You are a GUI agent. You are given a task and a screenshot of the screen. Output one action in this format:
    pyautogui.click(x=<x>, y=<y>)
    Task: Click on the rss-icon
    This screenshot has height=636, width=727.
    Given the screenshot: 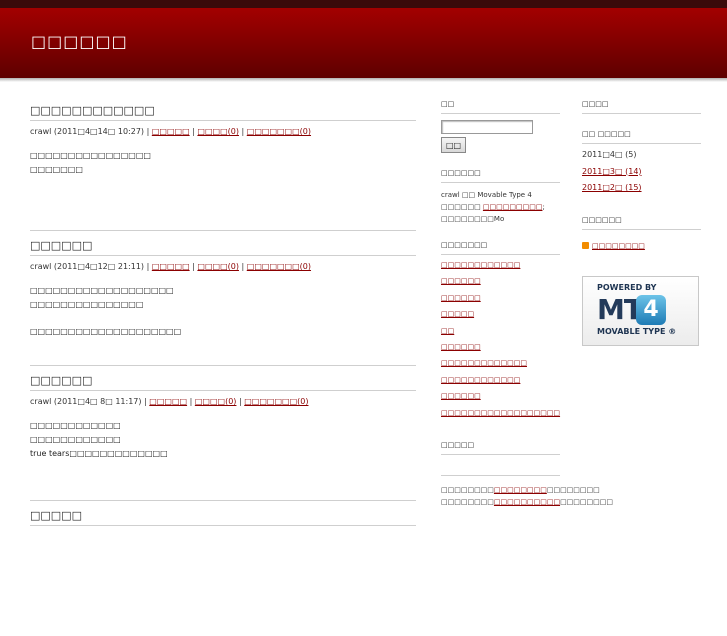 What is the action you would take?
    pyautogui.click(x=585, y=245)
    